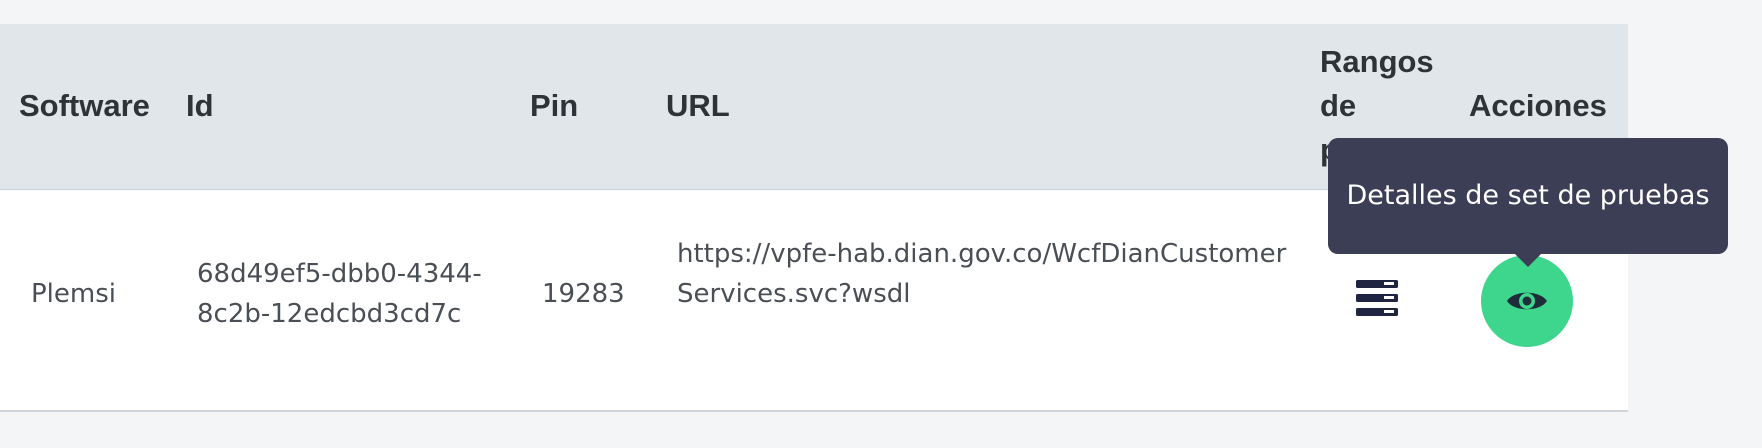  What do you see at coordinates (1538, 105) in the screenshot?
I see `column-header-acciones: Acciones` at bounding box center [1538, 105].